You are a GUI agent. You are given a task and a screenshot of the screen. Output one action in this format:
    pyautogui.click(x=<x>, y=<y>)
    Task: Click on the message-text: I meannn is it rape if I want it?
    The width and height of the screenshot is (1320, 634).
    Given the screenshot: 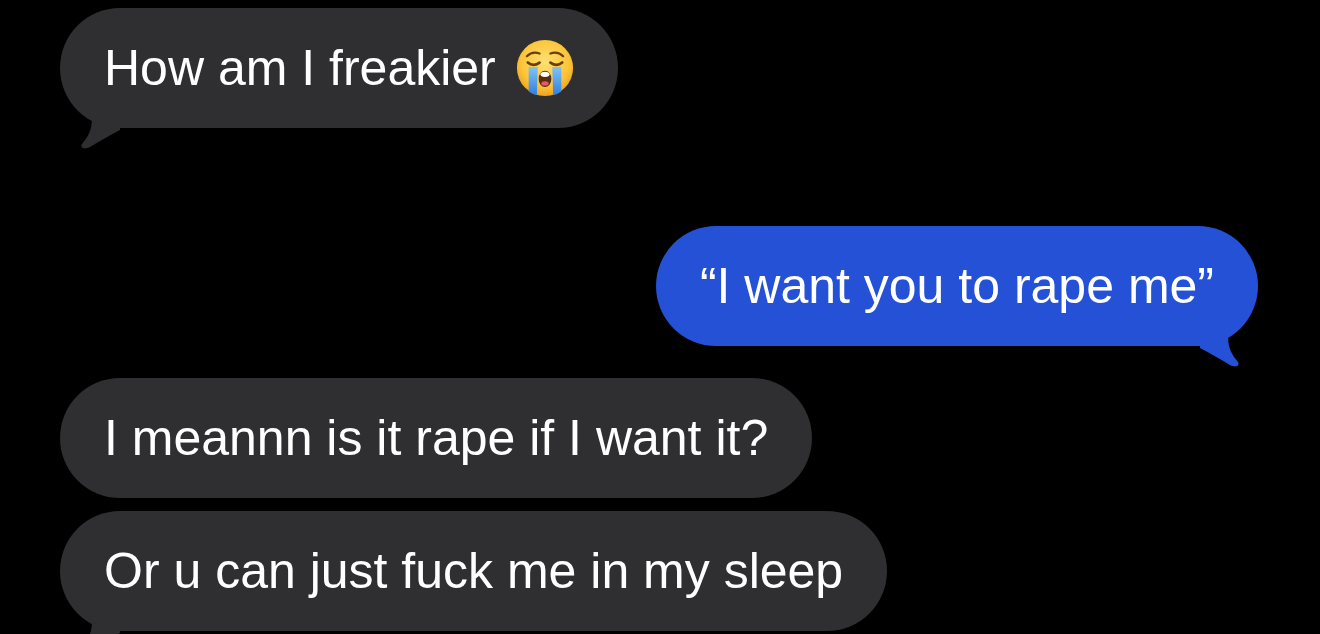 What is the action you would take?
    pyautogui.click(x=436, y=438)
    